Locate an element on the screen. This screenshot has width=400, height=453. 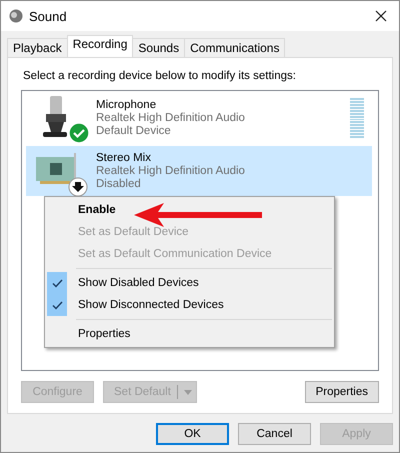
dialog-button: OK is located at coordinates (192, 434).